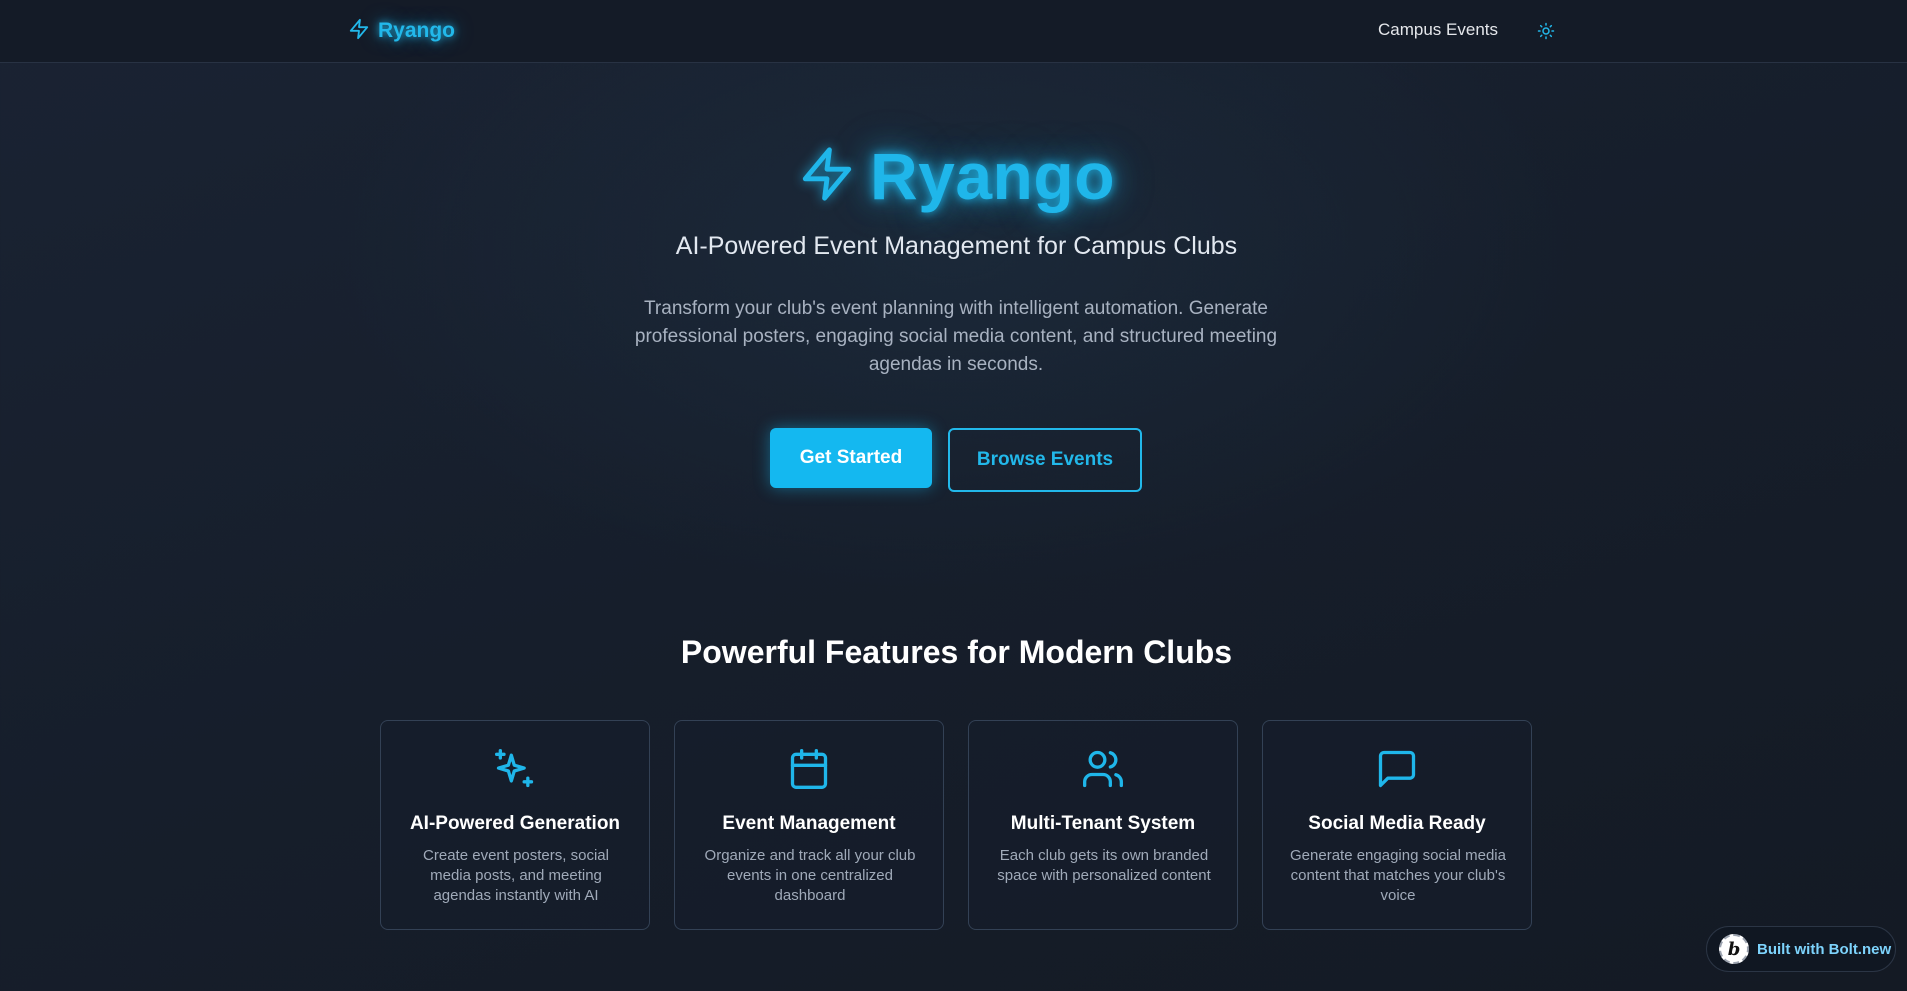 The image size is (1907, 991). I want to click on theme-toggle-button, so click(1546, 32).